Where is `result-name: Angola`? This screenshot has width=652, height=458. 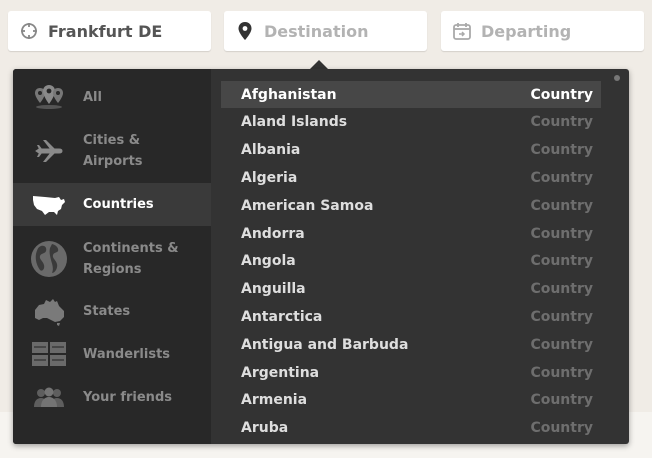 result-name: Angola is located at coordinates (268, 261).